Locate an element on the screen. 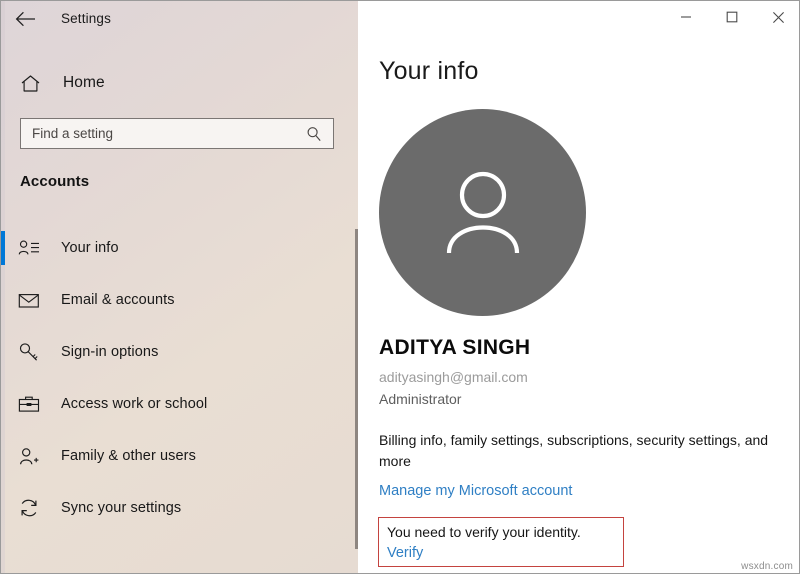 The height and width of the screenshot is (574, 800). verify-identity-message: You need to verify your identity. is located at coordinates (484, 532).